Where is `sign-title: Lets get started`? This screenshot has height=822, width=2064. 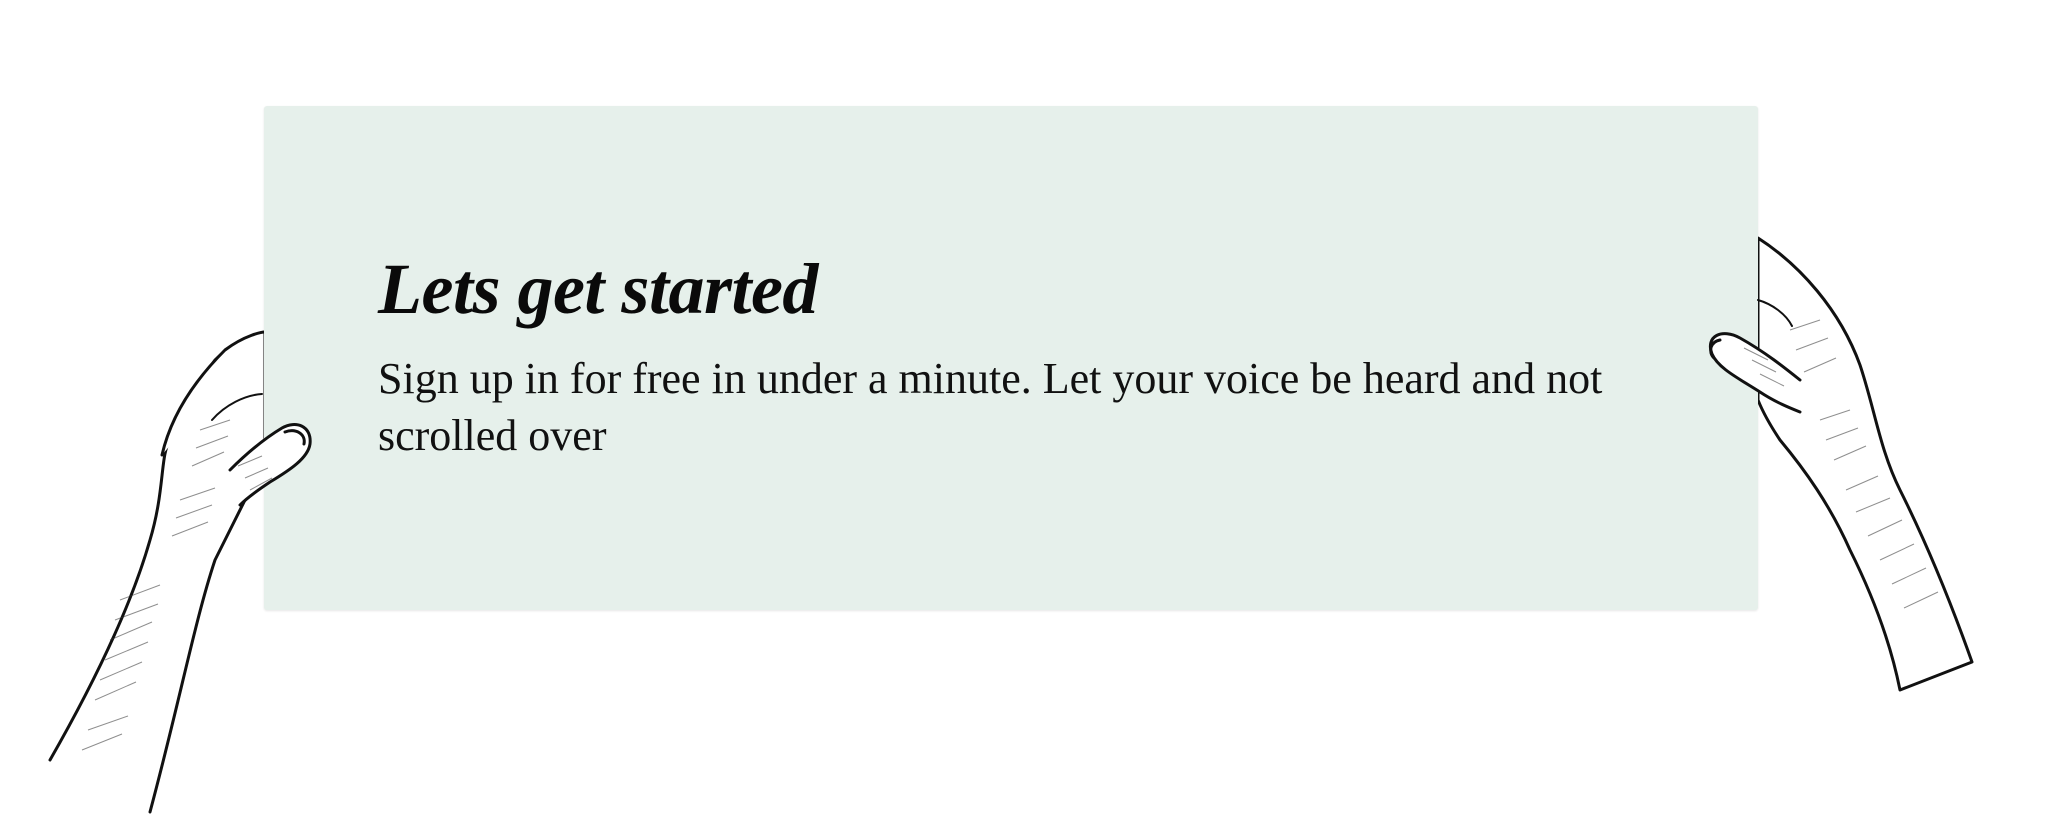 sign-title: Lets get started is located at coordinates (598, 289).